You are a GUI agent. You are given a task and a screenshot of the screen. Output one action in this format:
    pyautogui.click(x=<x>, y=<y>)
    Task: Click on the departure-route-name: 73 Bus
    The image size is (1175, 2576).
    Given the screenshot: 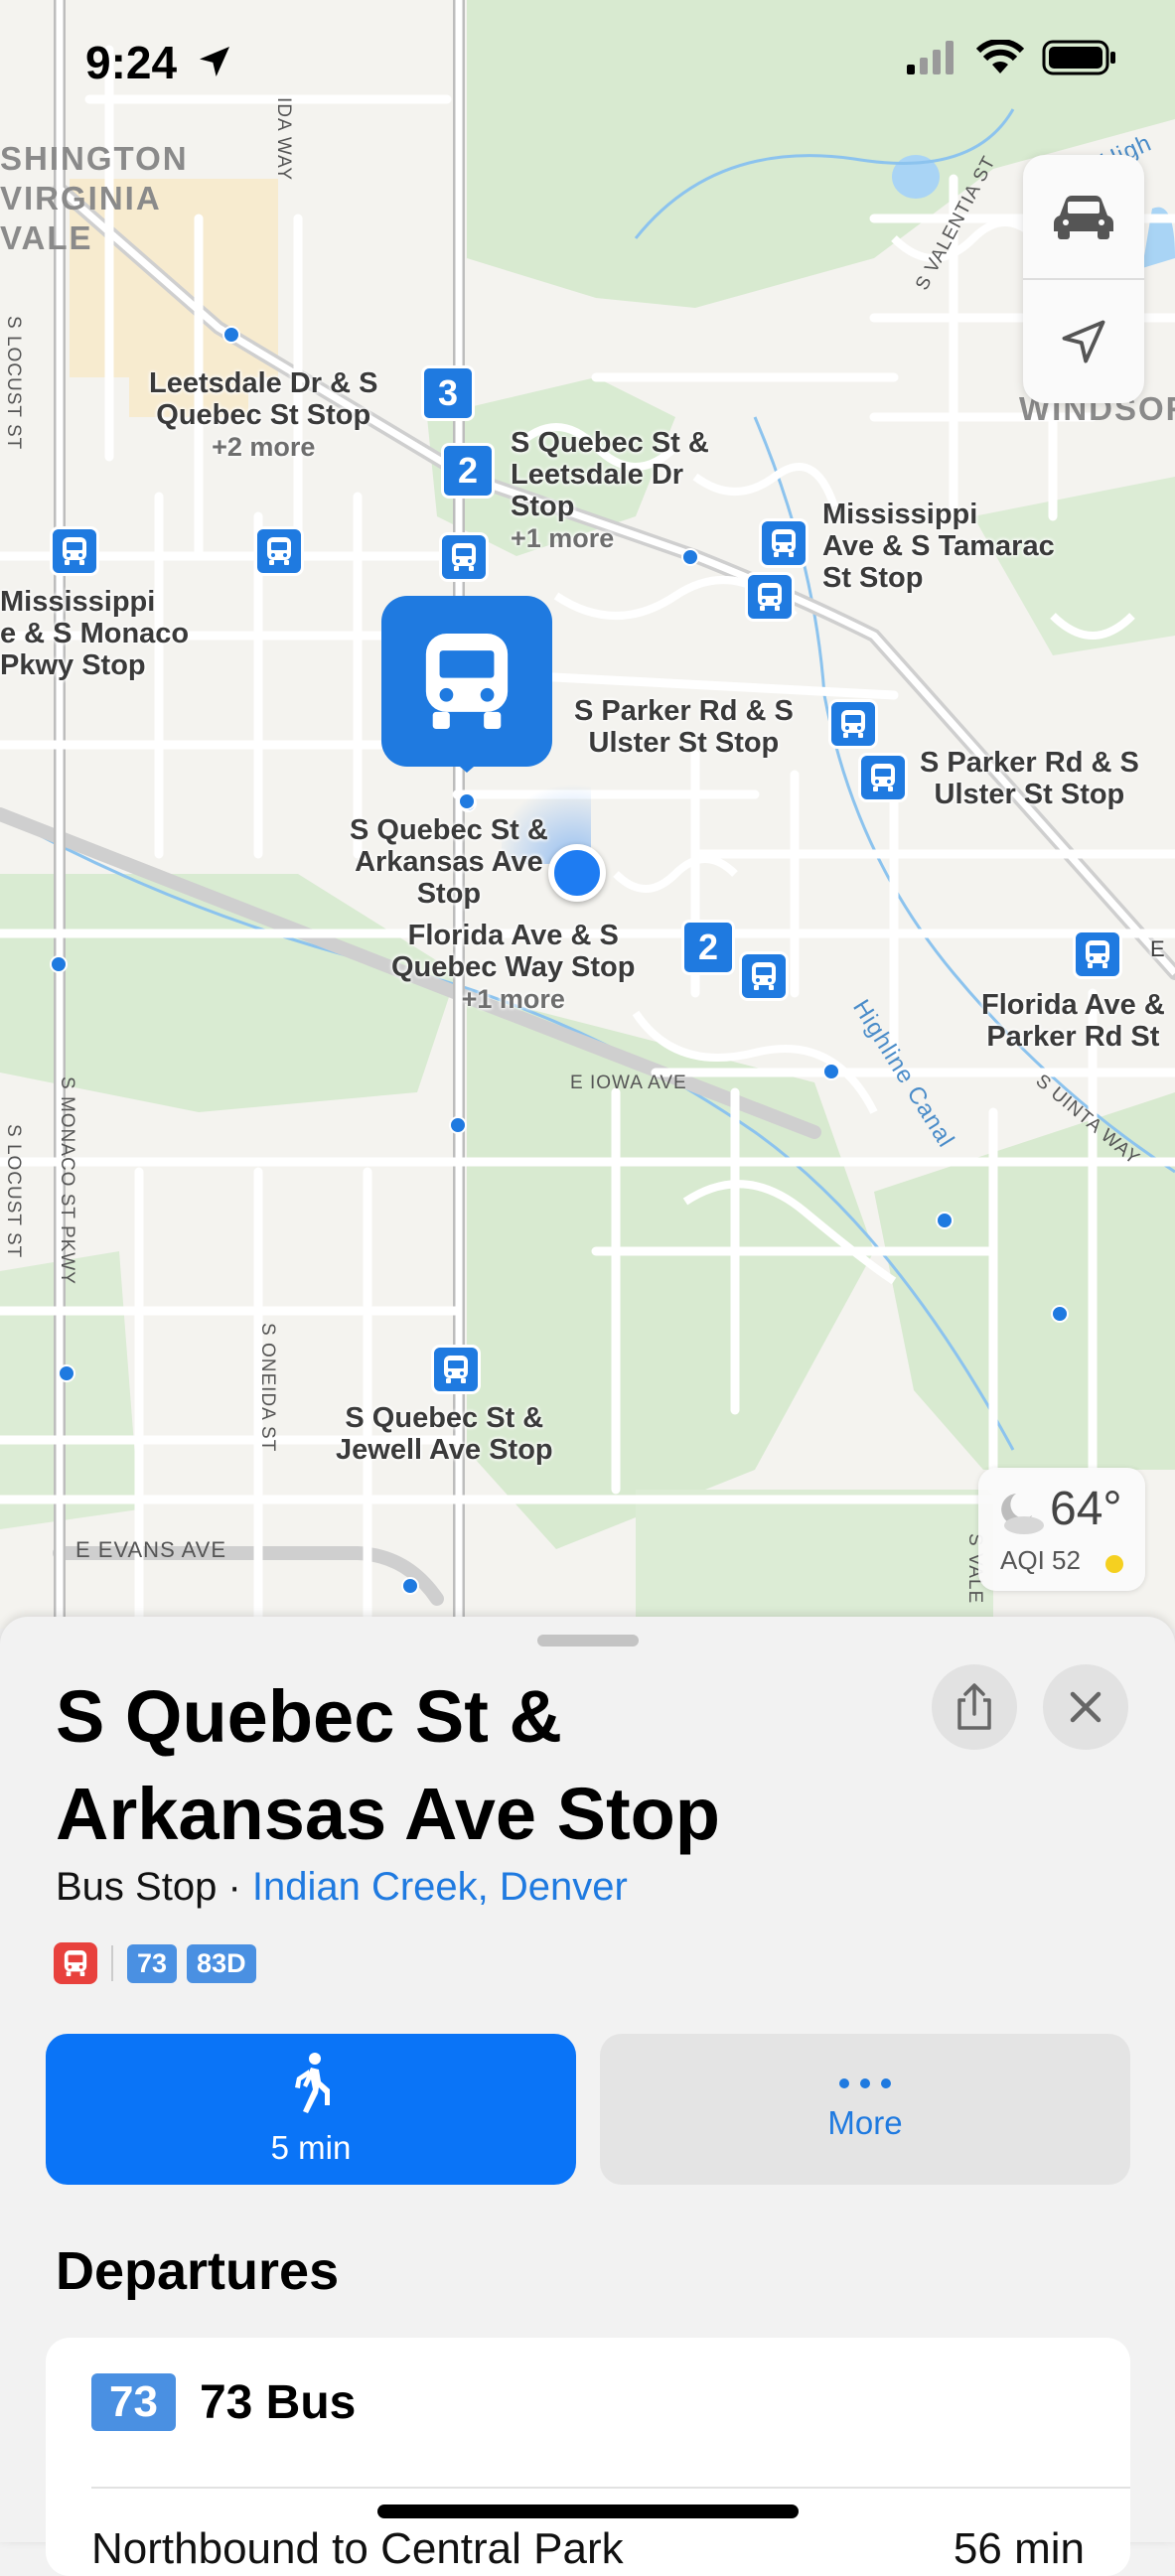 What is the action you would take?
    pyautogui.click(x=278, y=2402)
    